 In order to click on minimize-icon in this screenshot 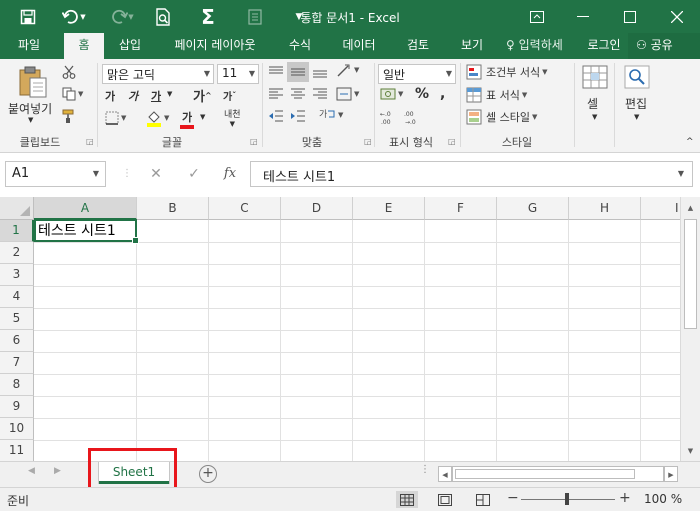, I will do `click(583, 16)`.